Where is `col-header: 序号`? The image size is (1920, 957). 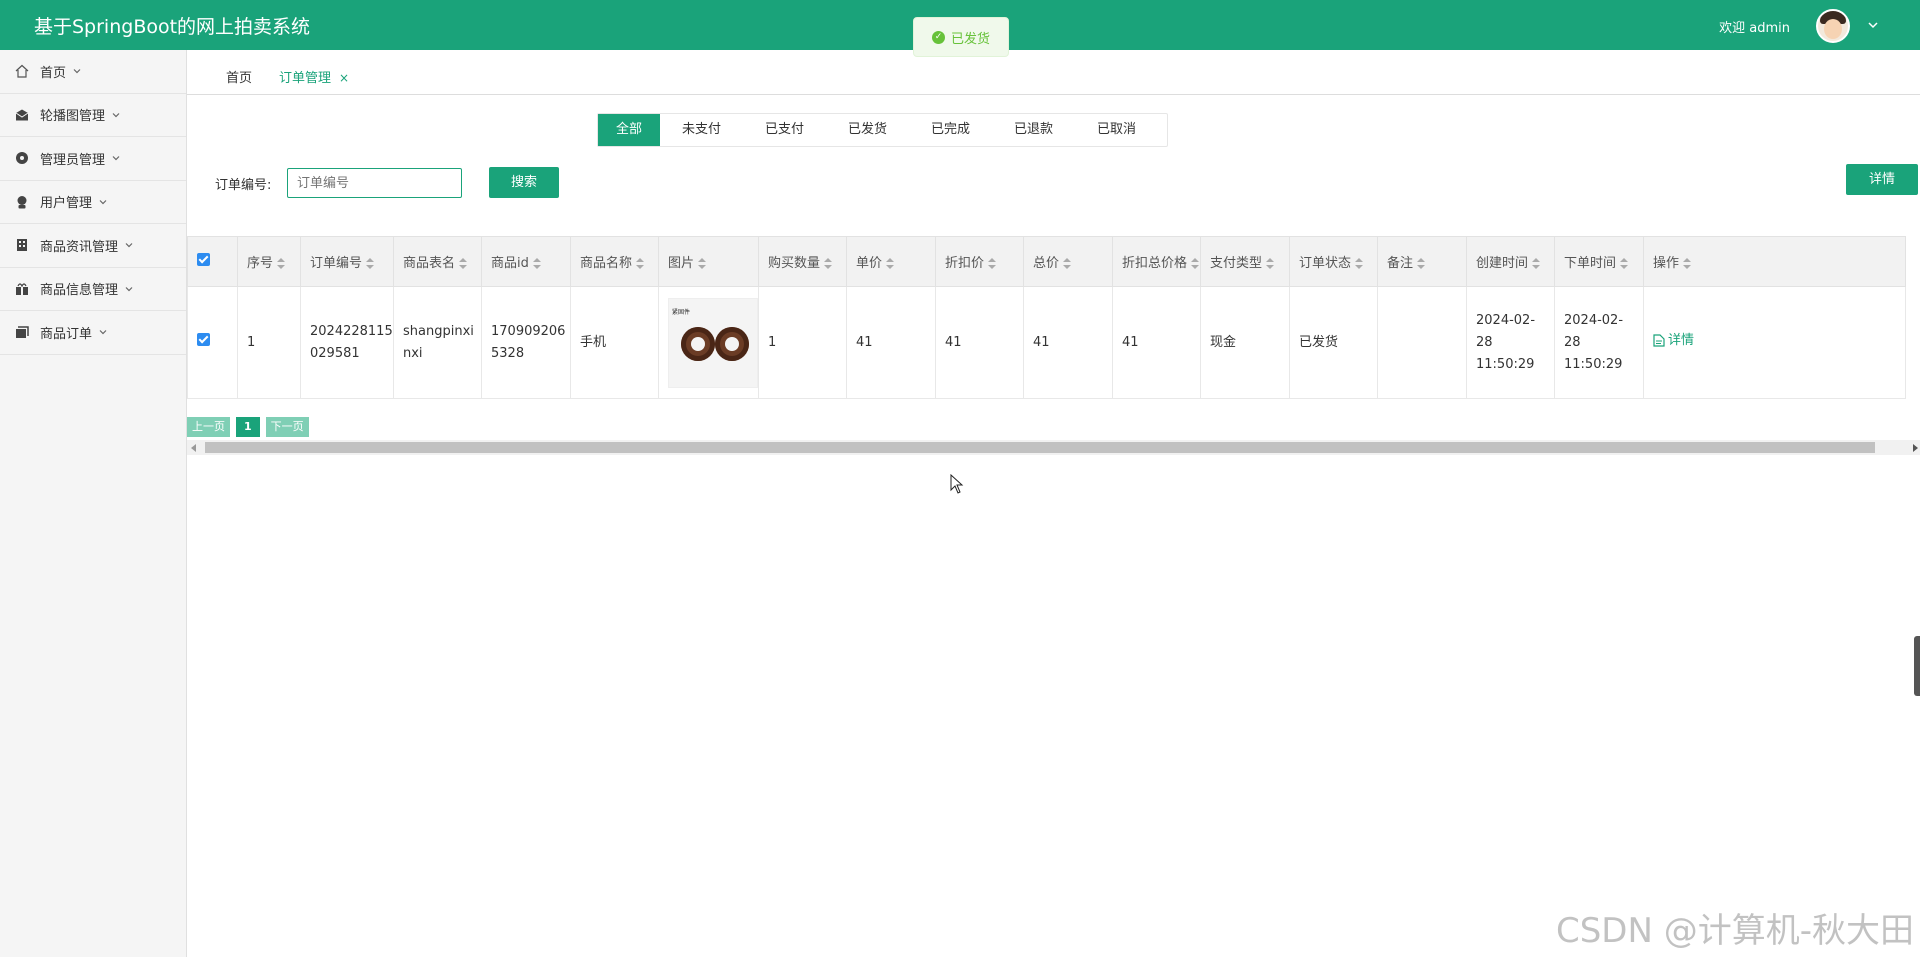 col-header: 序号 is located at coordinates (269, 261).